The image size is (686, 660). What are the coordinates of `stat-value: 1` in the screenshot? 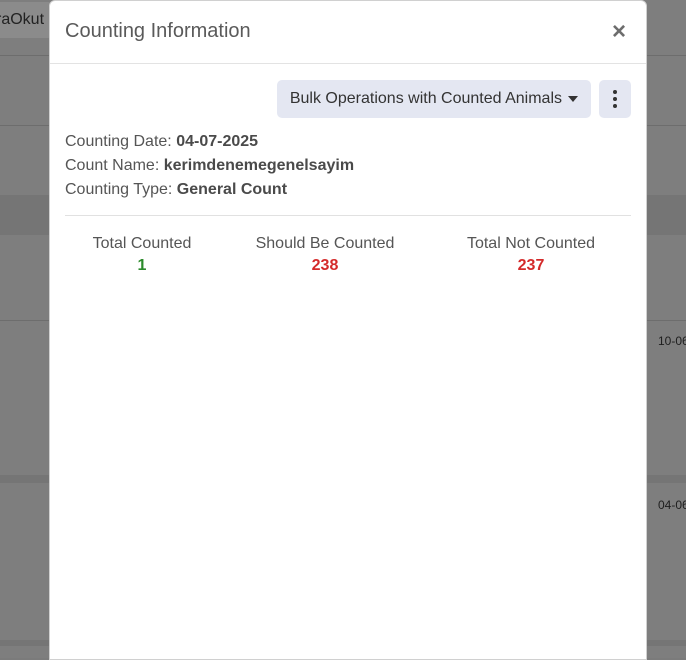 It's located at (142, 265).